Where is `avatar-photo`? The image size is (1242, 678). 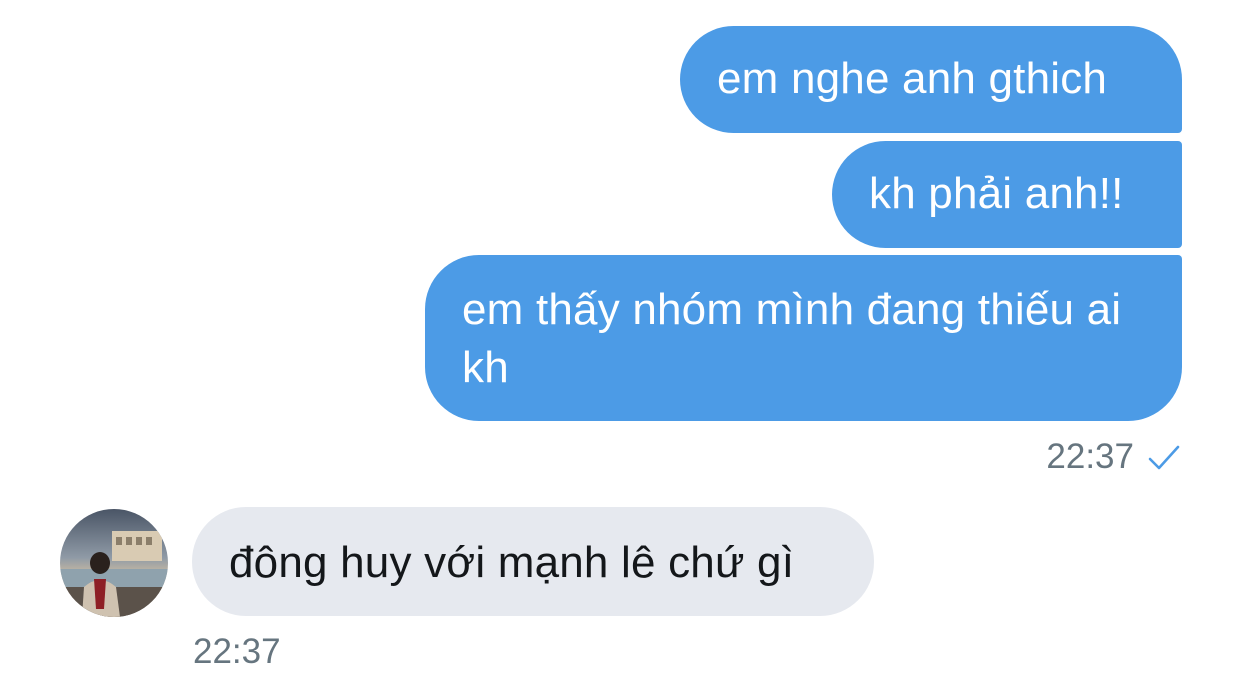 avatar-photo is located at coordinates (114, 563).